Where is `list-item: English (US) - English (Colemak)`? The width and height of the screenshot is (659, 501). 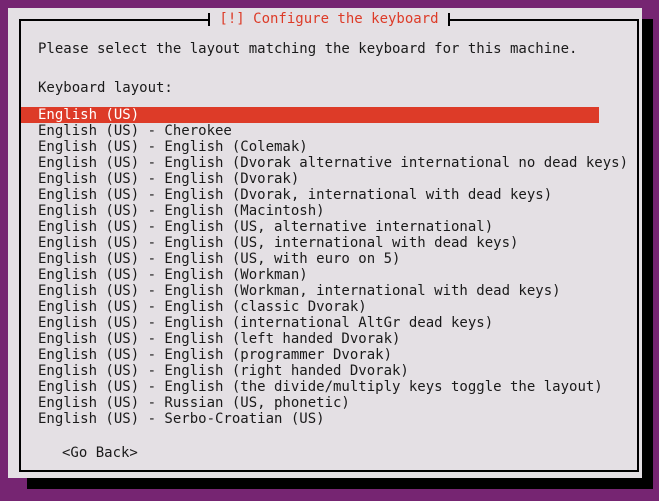
list-item: English (US) - English (Colemak) is located at coordinates (329, 147).